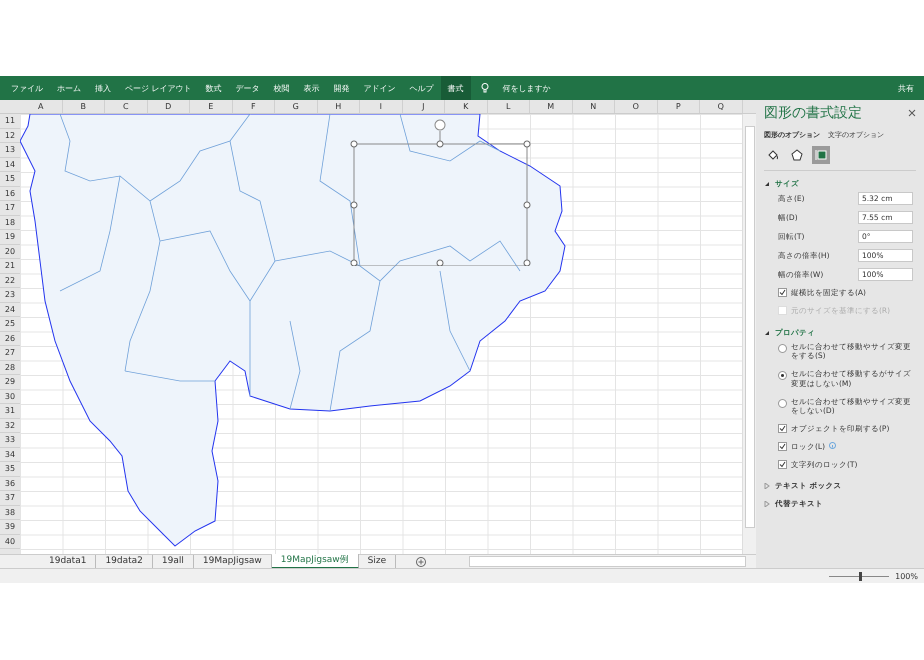  Describe the element at coordinates (158, 88) in the screenshot. I see `ribbon-tab: ページ レイアウト` at that location.